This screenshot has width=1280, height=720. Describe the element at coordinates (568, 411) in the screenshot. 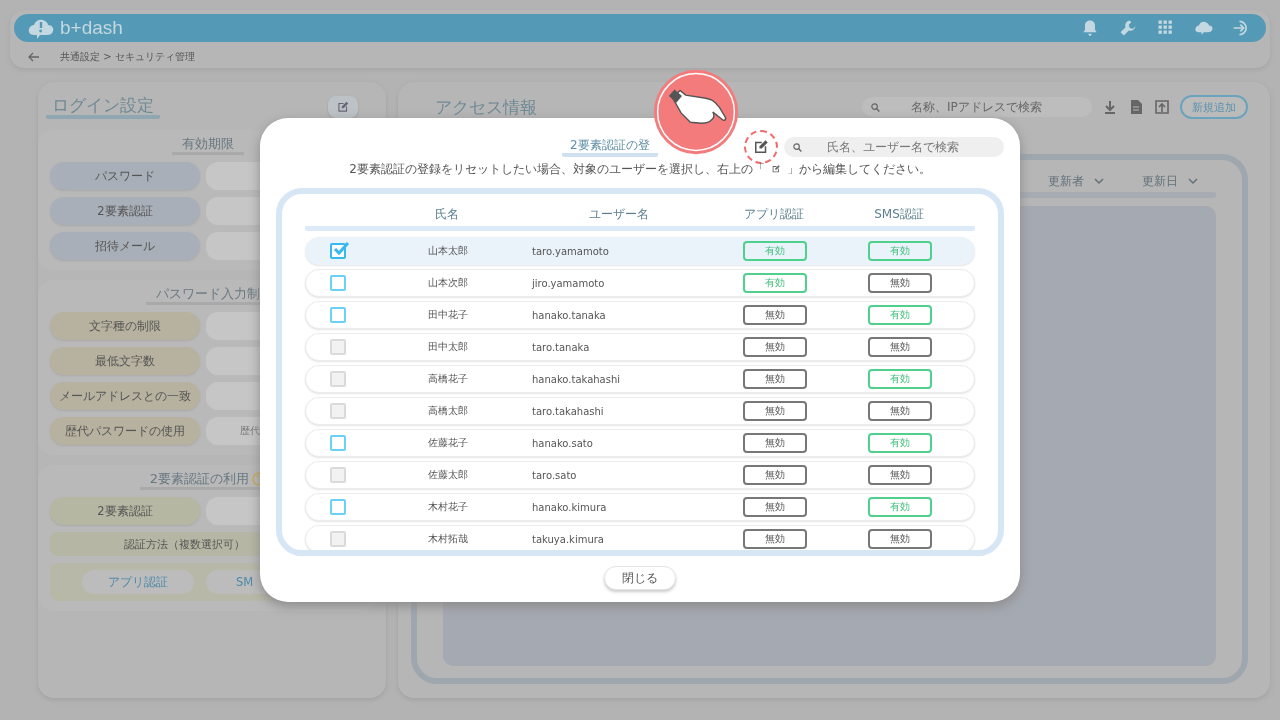

I see `username-cell-text: taro.takahashi` at that location.